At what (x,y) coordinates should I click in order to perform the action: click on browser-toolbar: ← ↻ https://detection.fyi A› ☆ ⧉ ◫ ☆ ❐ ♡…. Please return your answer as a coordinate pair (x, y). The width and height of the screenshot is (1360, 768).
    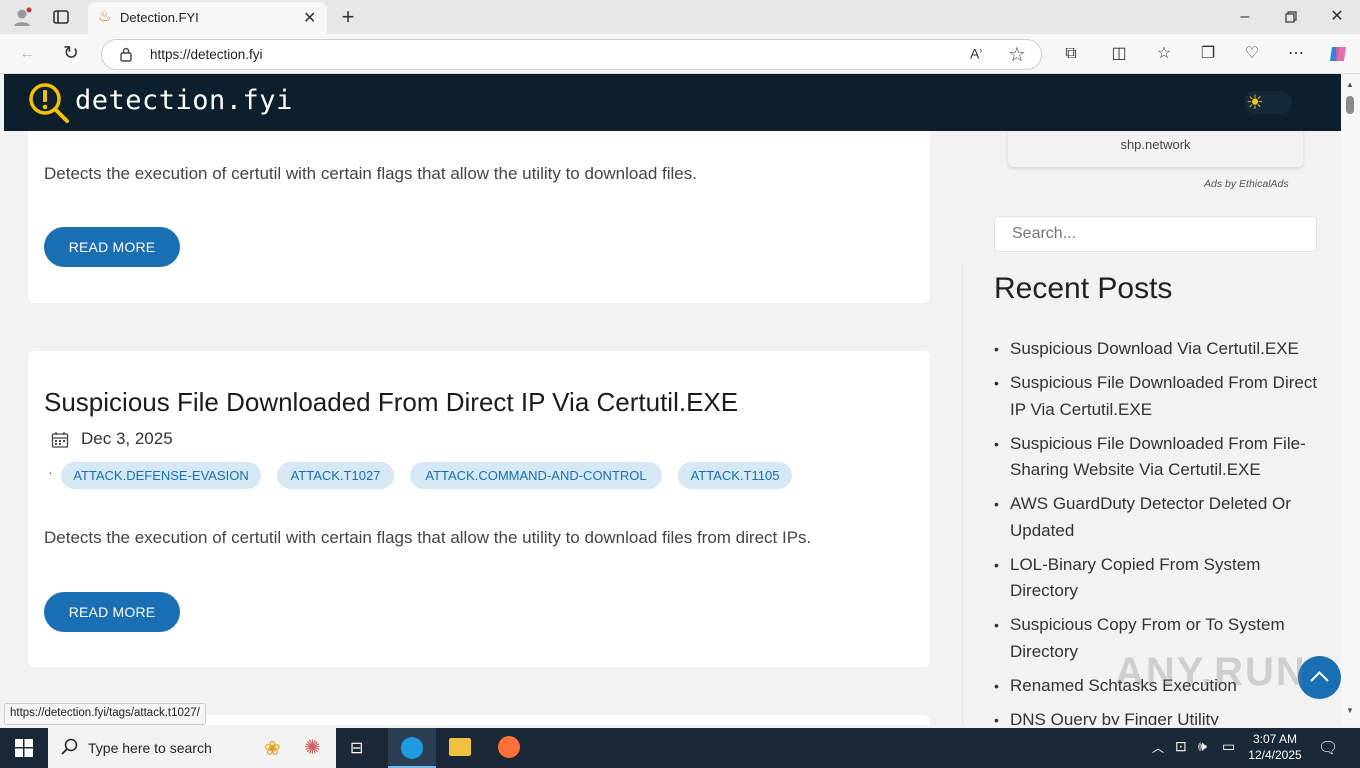
    Looking at the image, I should click on (680, 54).